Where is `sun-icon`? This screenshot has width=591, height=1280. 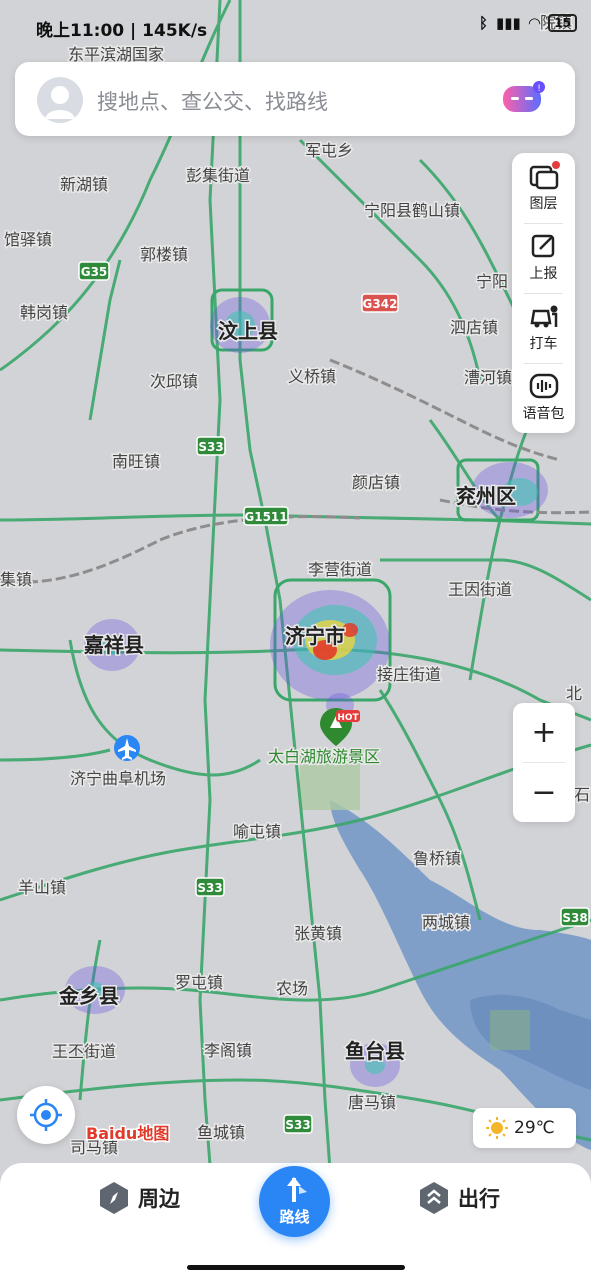 sun-icon is located at coordinates (497, 1128).